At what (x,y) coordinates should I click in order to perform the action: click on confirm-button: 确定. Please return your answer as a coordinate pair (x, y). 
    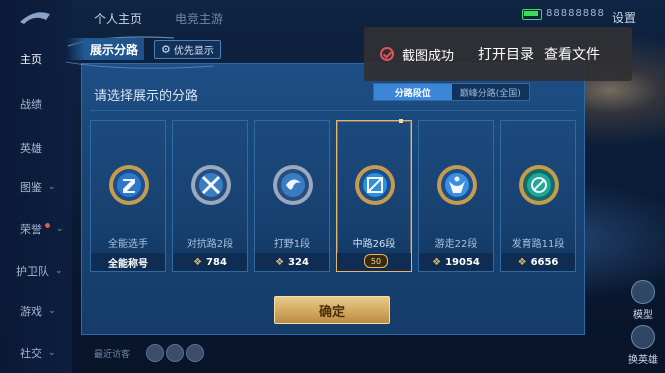
    Looking at the image, I should click on (332, 310).